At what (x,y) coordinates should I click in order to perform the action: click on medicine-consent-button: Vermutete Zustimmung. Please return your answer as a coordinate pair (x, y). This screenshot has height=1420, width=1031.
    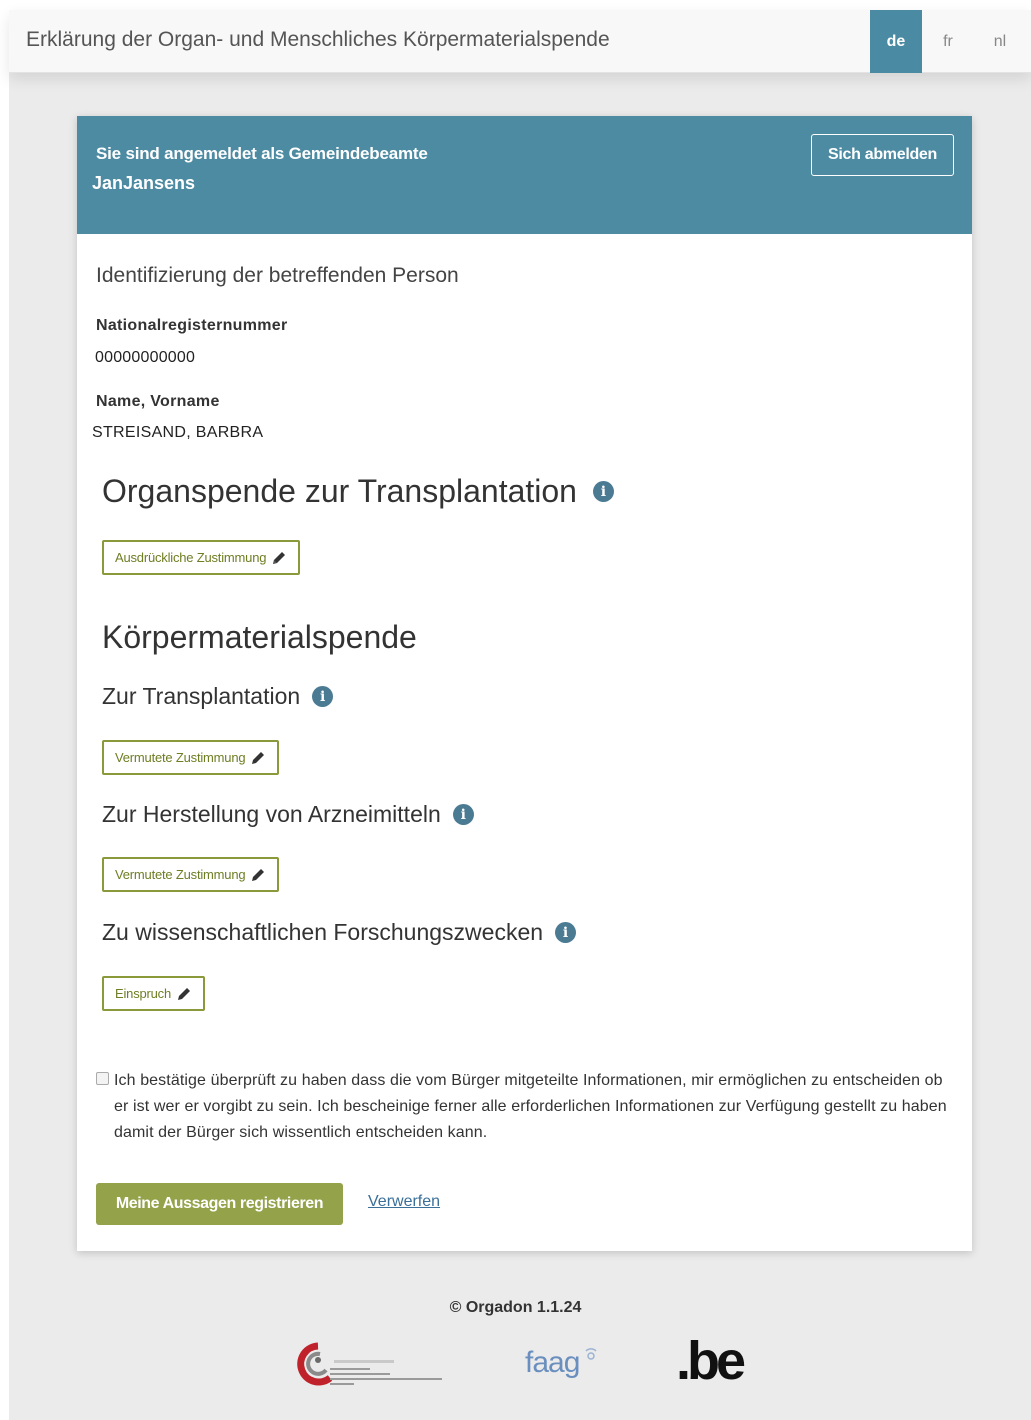
    Looking at the image, I should click on (191, 874).